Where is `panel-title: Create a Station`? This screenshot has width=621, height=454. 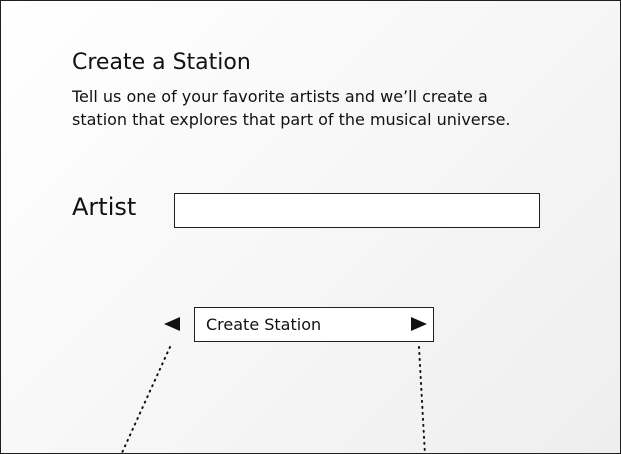 panel-title: Create a Station is located at coordinates (161, 62).